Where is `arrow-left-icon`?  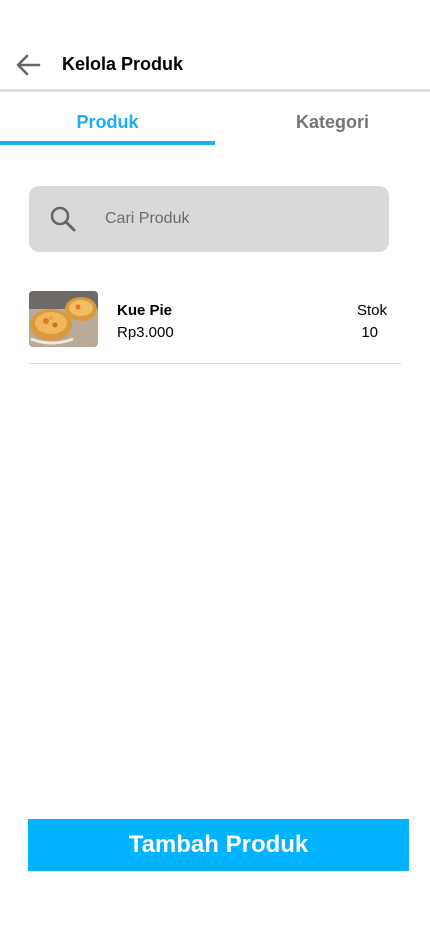
arrow-left-icon is located at coordinates (28, 65).